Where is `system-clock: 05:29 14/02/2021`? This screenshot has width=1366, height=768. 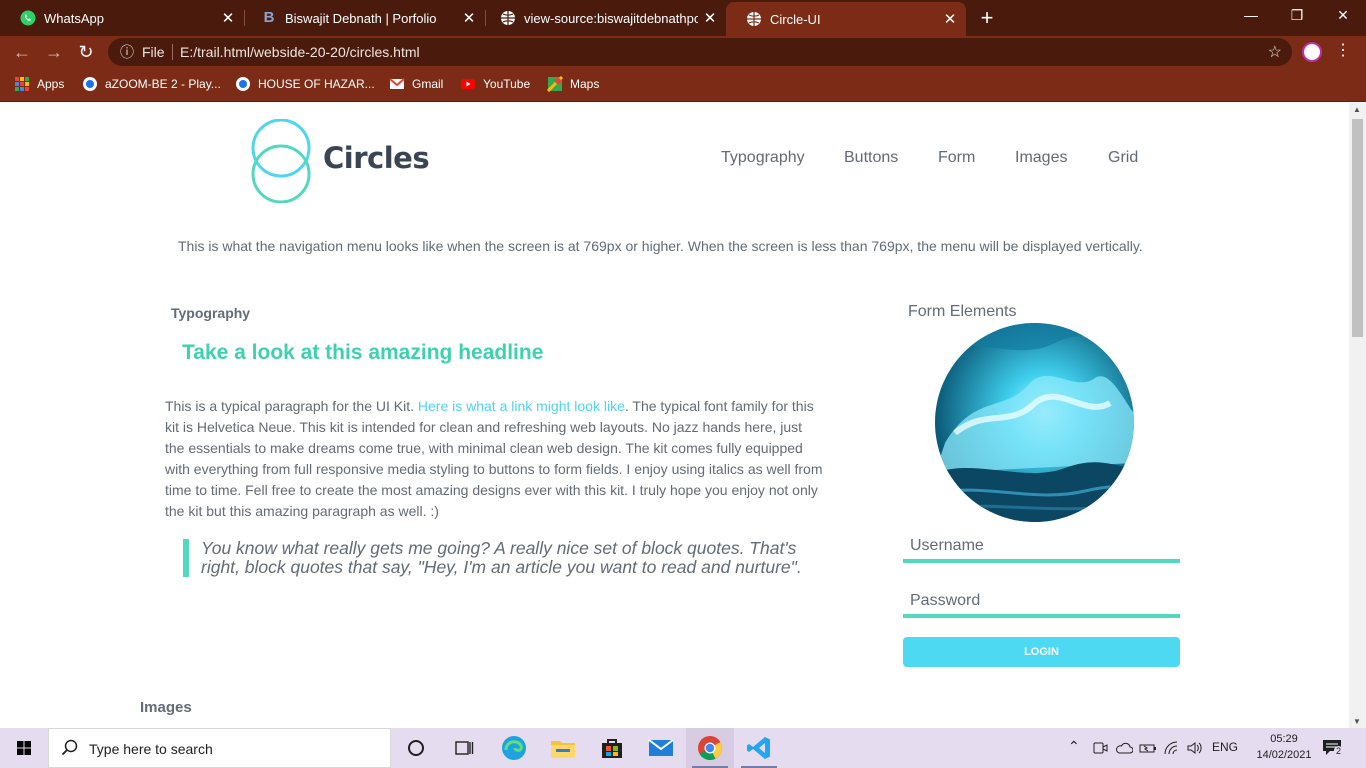
system-clock: 05:29 14/02/2021 is located at coordinates (1284, 747).